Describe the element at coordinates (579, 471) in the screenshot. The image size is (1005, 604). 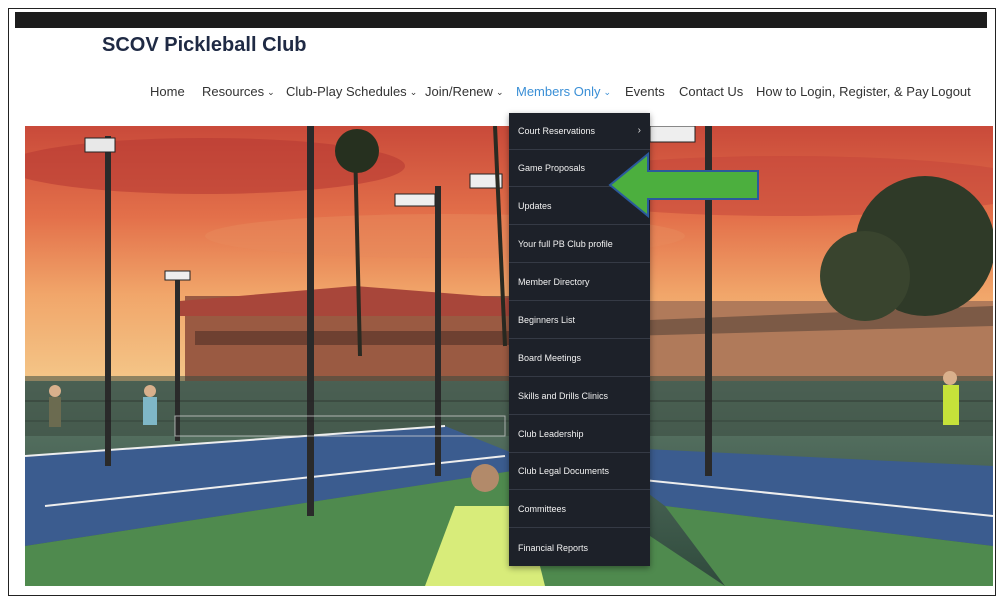
I see `dropdown-item-club-legal-documents: Club Legal Documents` at that location.